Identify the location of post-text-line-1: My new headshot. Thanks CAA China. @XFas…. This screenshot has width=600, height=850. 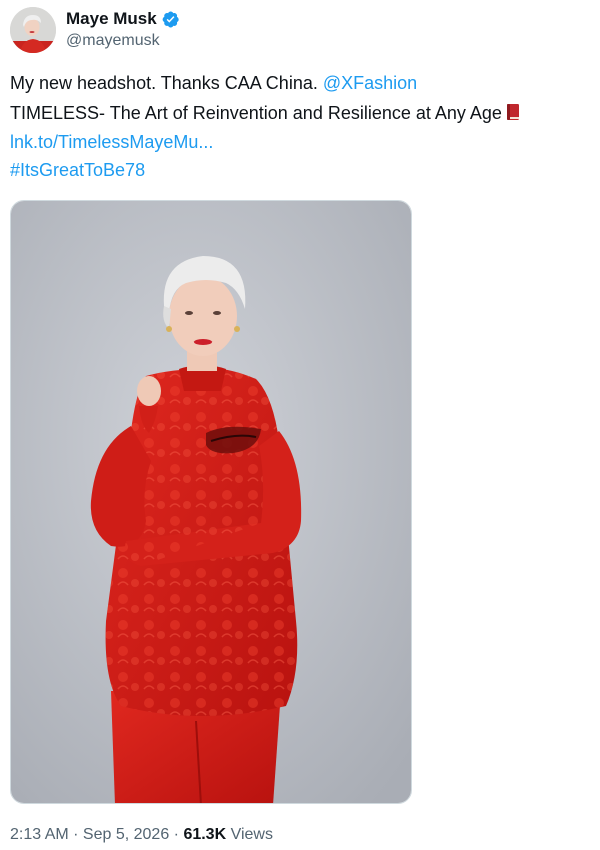
(213, 83).